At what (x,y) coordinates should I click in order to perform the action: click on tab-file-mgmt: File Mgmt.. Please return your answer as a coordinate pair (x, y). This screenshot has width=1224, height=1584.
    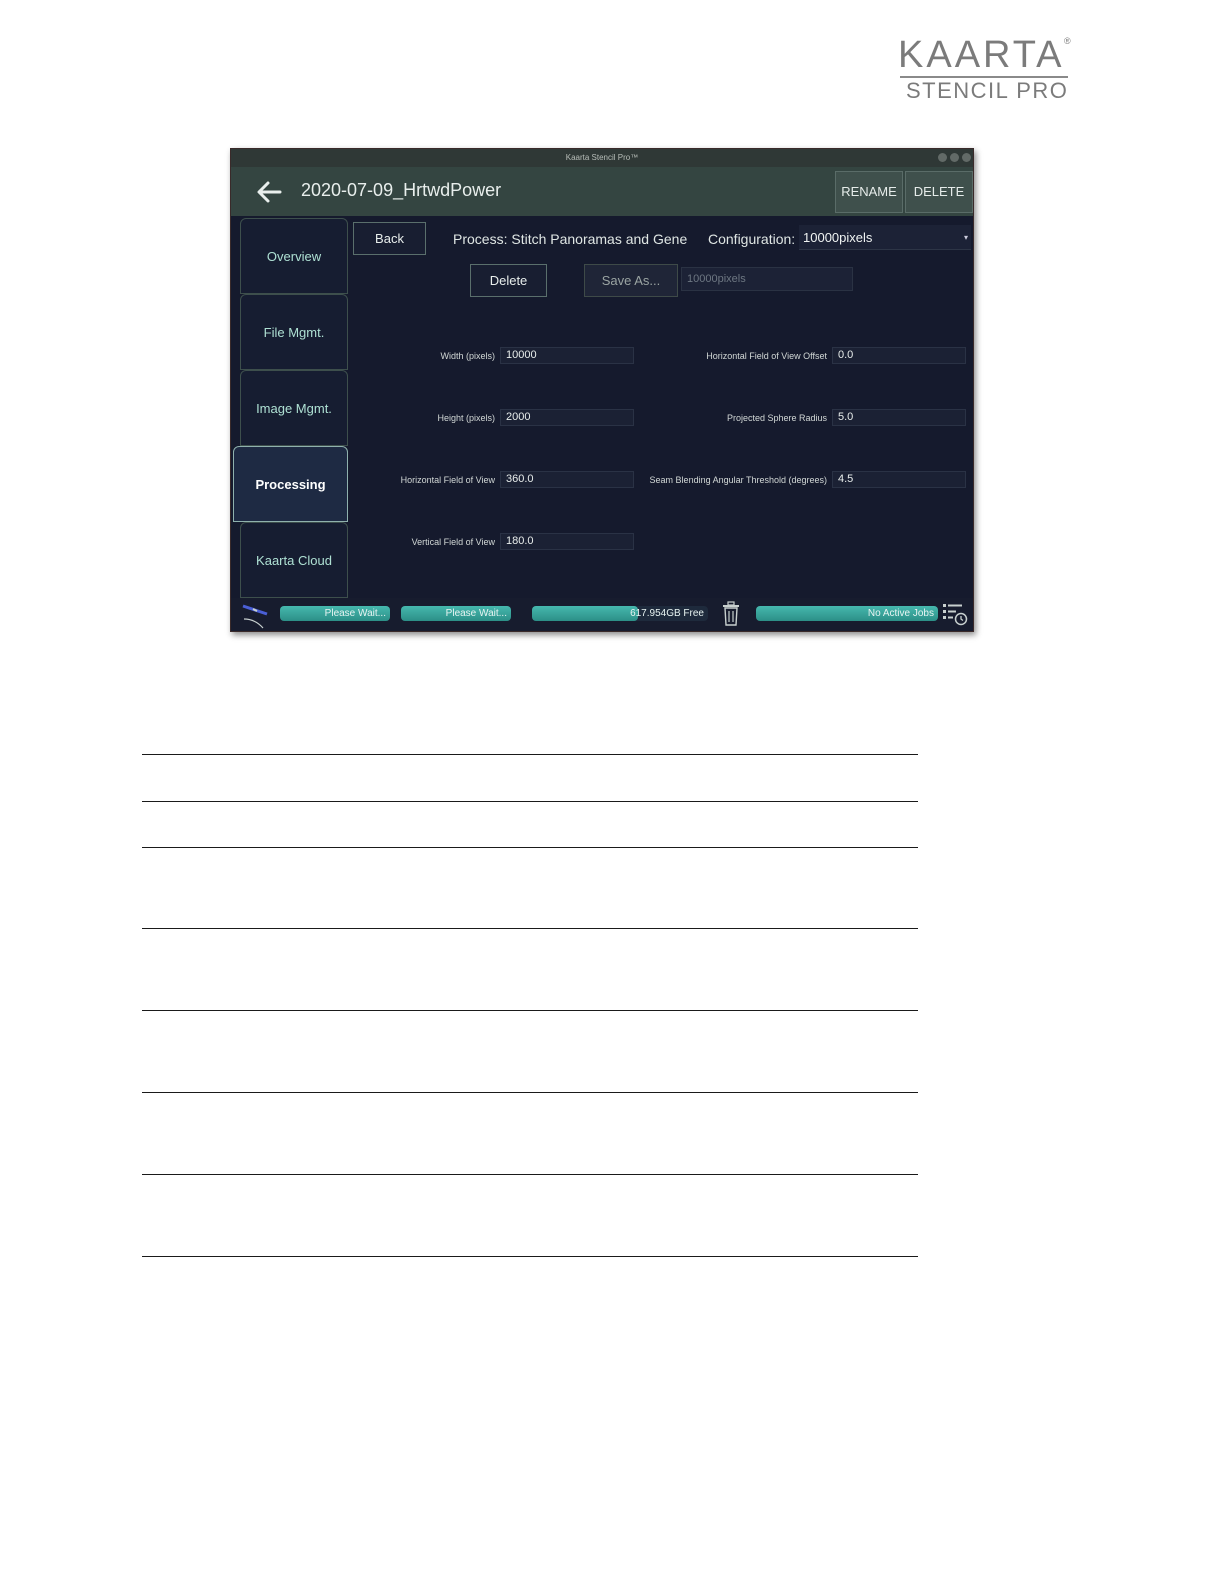
    Looking at the image, I should click on (294, 332).